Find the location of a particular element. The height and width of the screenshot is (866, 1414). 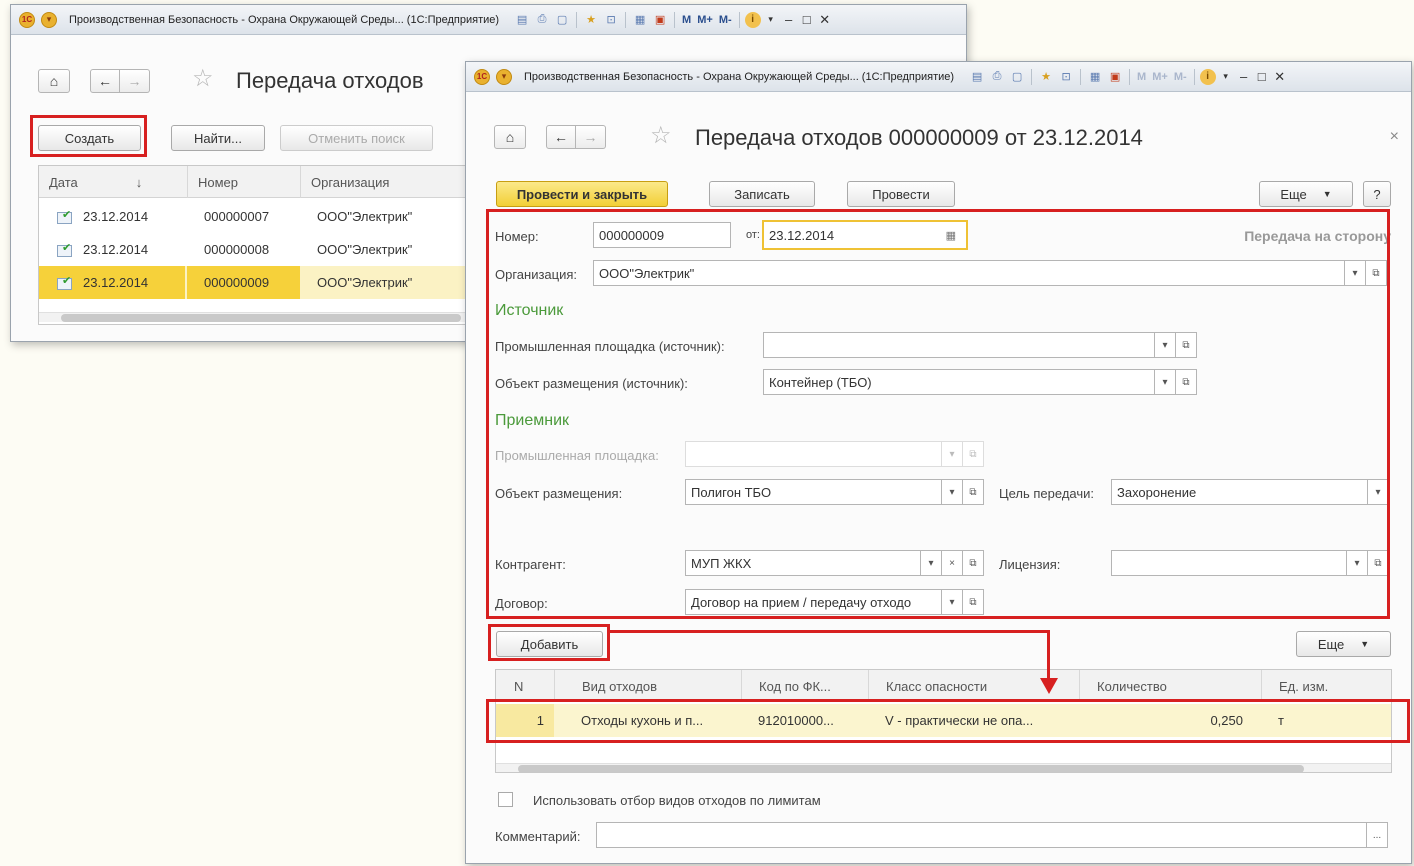

cancel-search-button: Отменить поиск is located at coordinates (356, 138).